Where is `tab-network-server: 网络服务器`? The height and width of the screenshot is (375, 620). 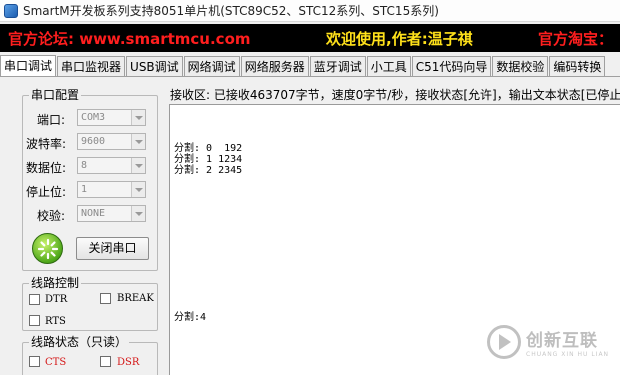 tab-network-server: 网络服务器 is located at coordinates (274, 66).